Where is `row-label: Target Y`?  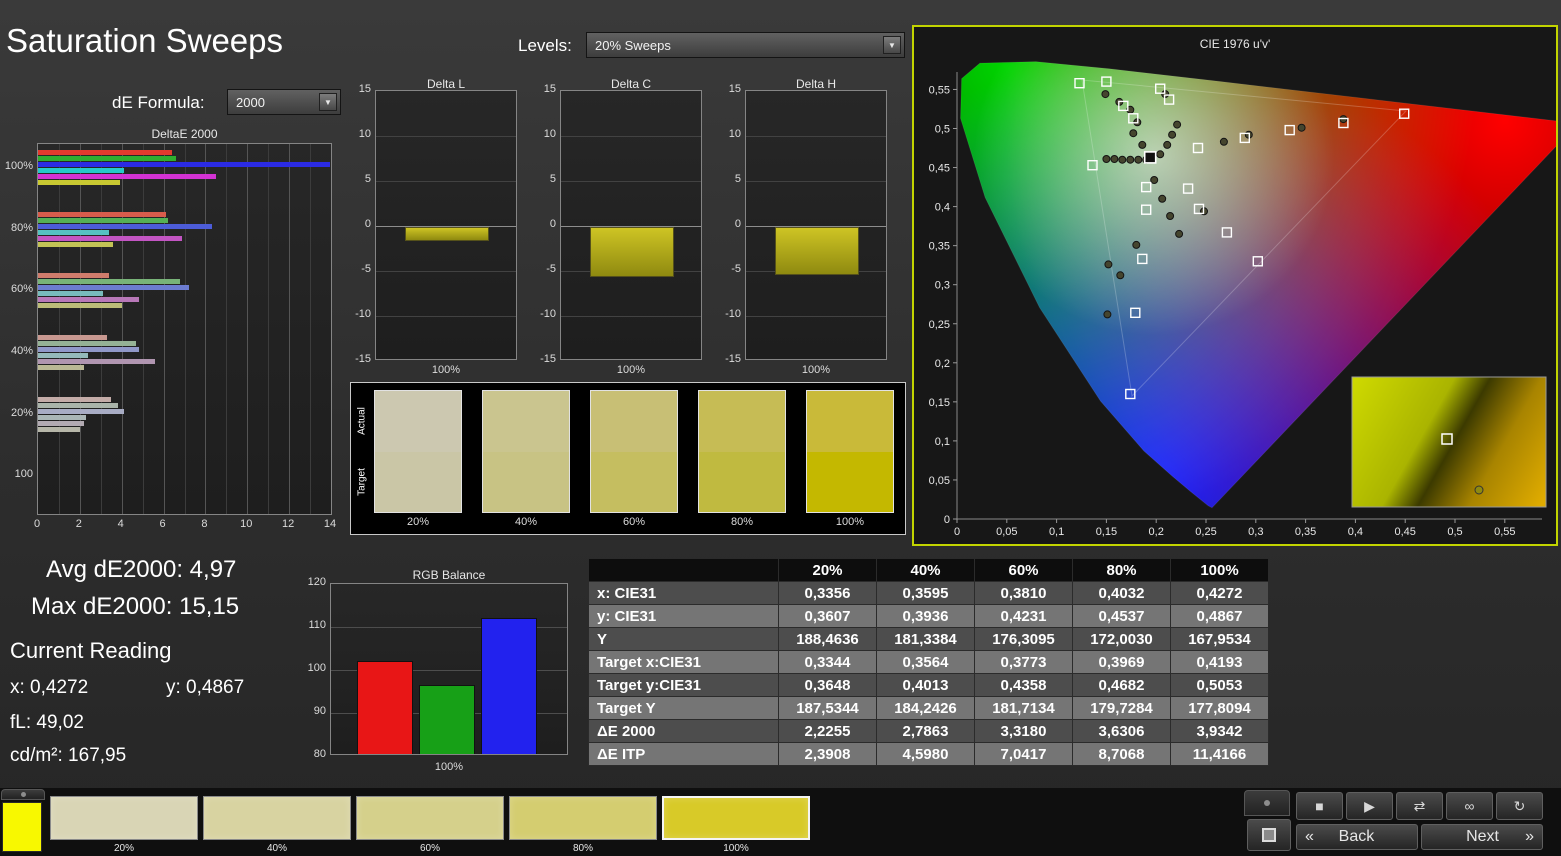
row-label: Target Y is located at coordinates (683, 708).